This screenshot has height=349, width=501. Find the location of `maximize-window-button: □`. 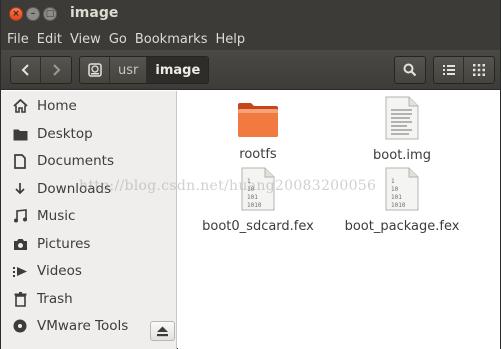

maximize-window-button: □ is located at coordinates (50, 14).